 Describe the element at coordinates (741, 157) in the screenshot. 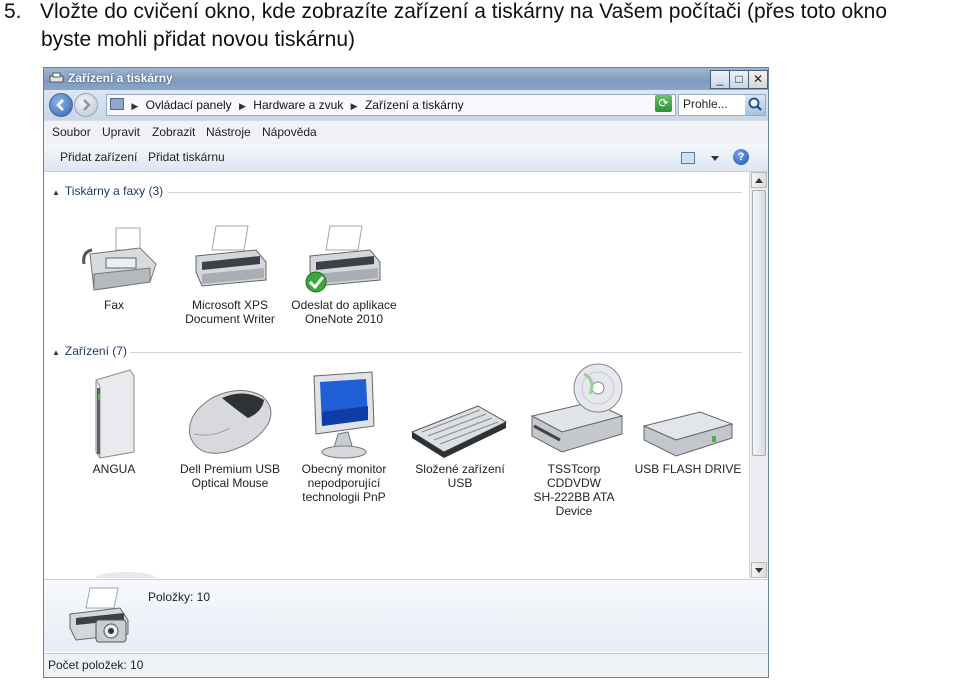

I see `help-button: ?` at that location.